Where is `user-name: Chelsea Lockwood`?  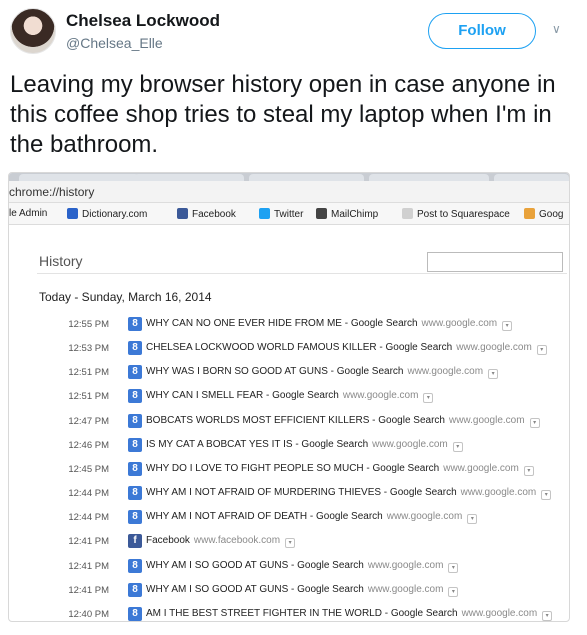
user-name: Chelsea Lockwood is located at coordinates (143, 21).